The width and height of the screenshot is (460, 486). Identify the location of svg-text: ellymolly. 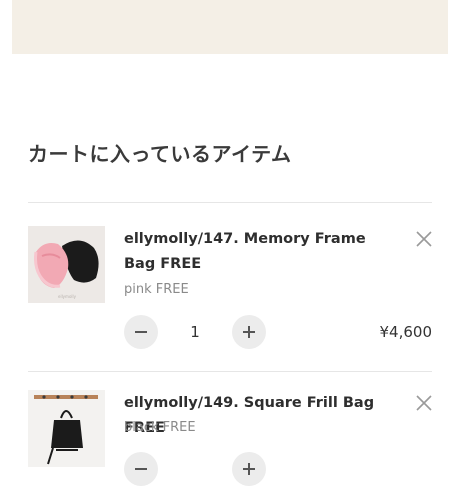
(67, 296).